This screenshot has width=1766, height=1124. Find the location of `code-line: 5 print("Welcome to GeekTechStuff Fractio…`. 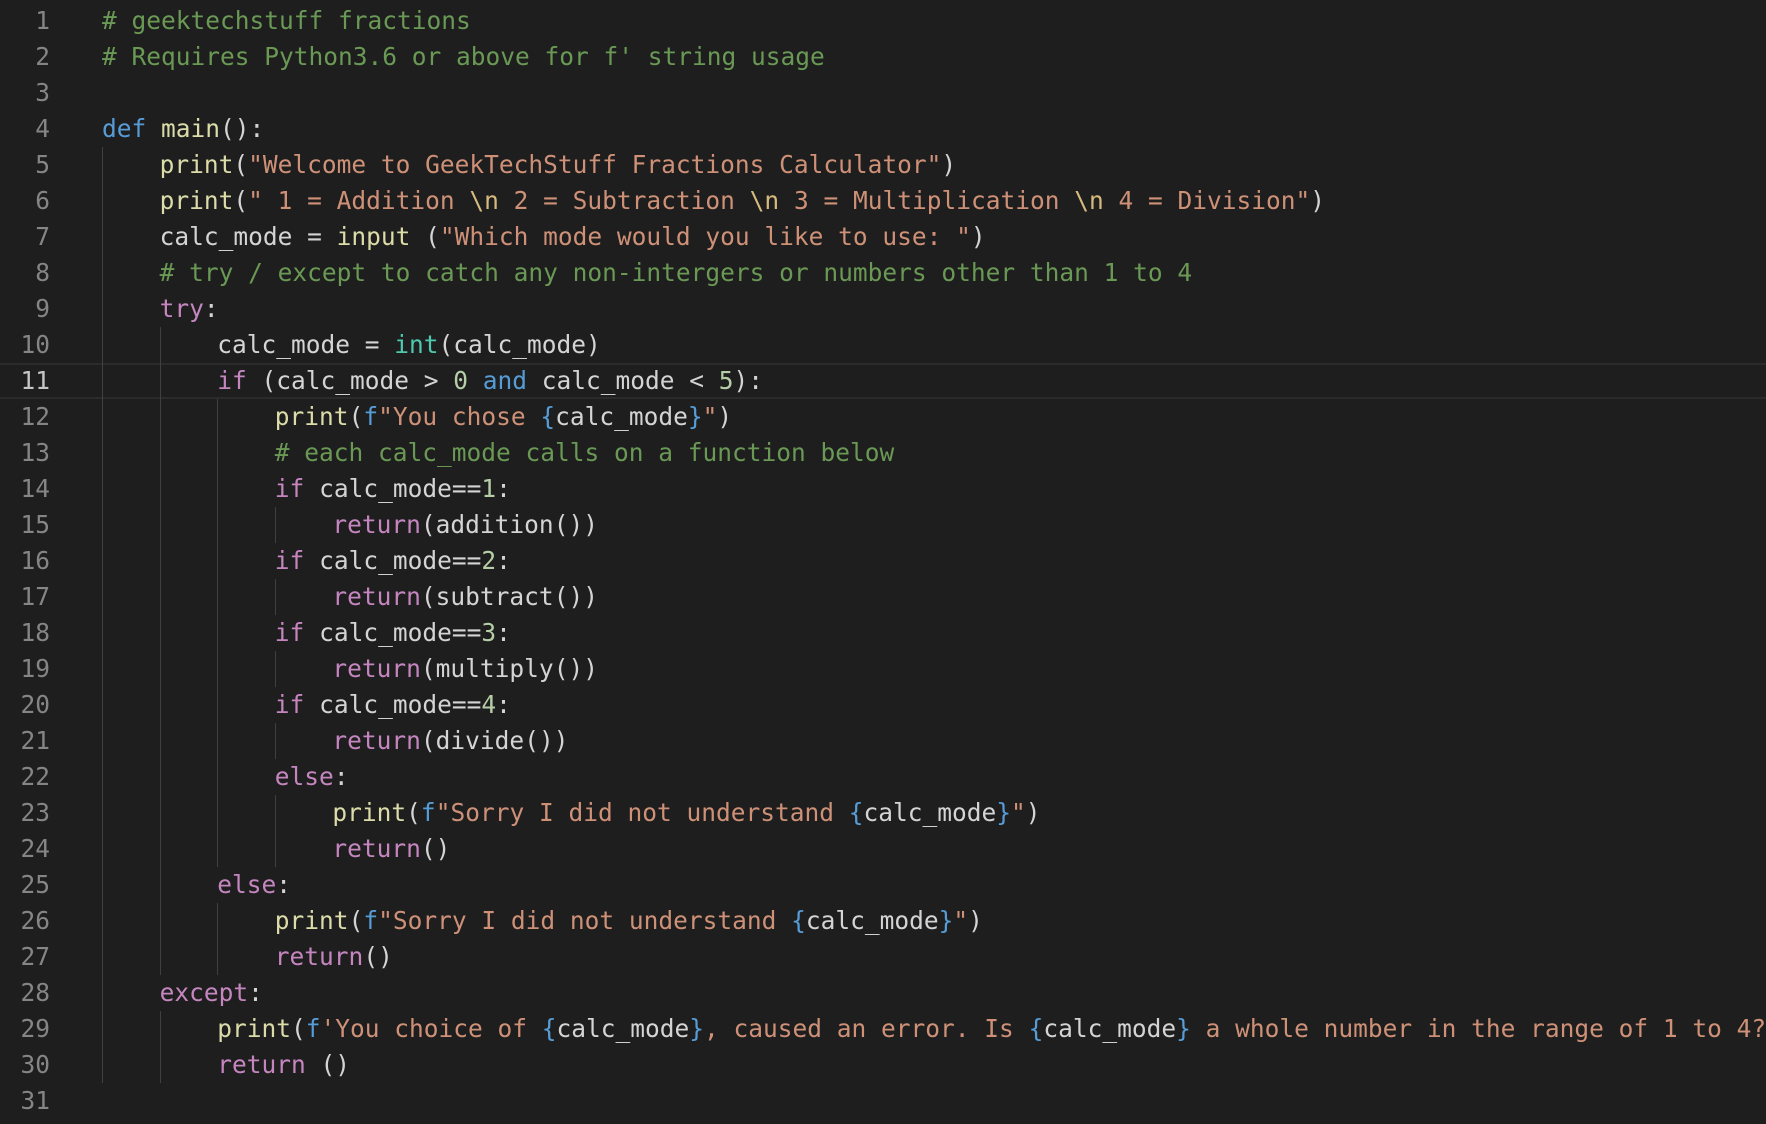

code-line: 5 print("Welcome to GeekTechStuff Fractio… is located at coordinates (883, 165).